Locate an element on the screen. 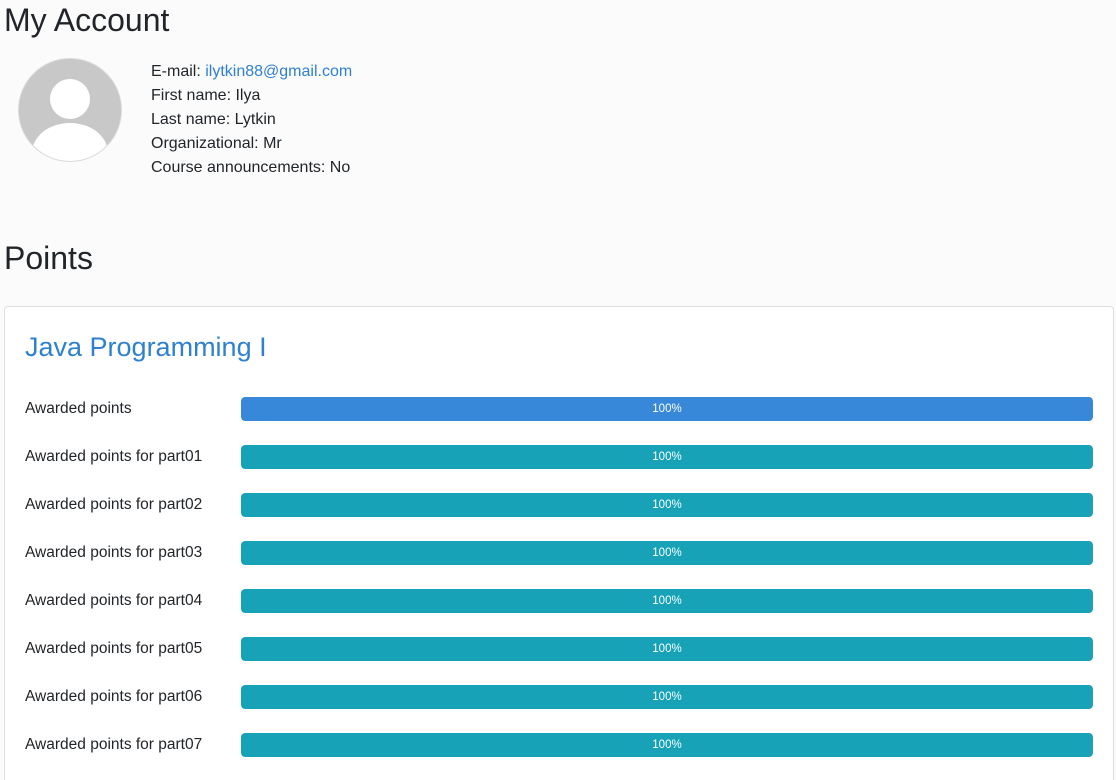 The width and height of the screenshot is (1116, 780). email-row: E-mail: ilytkin88@gmail.com is located at coordinates (251, 72).